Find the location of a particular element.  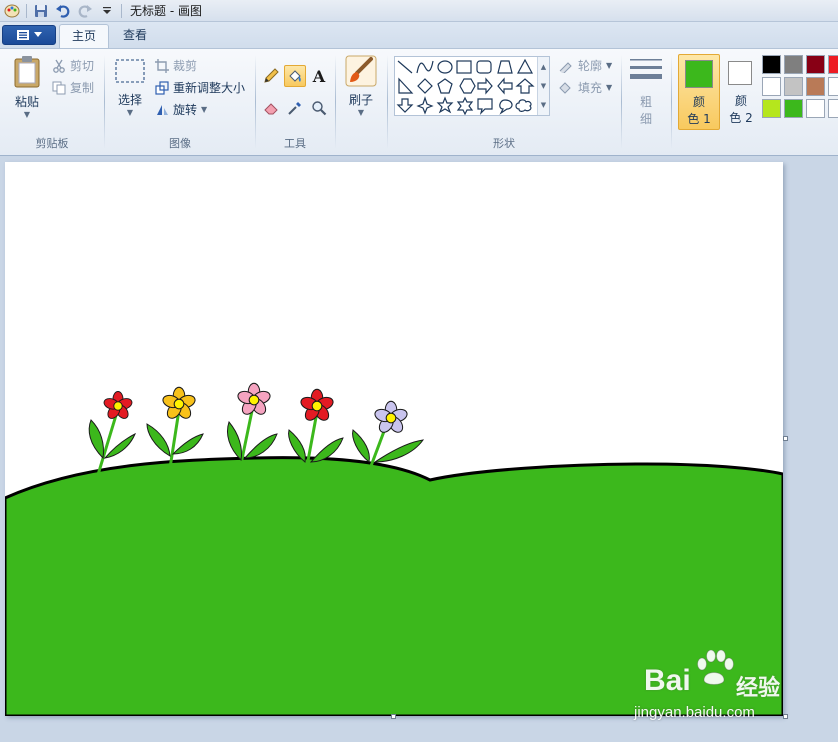

selection-icon is located at coordinates (130, 71).